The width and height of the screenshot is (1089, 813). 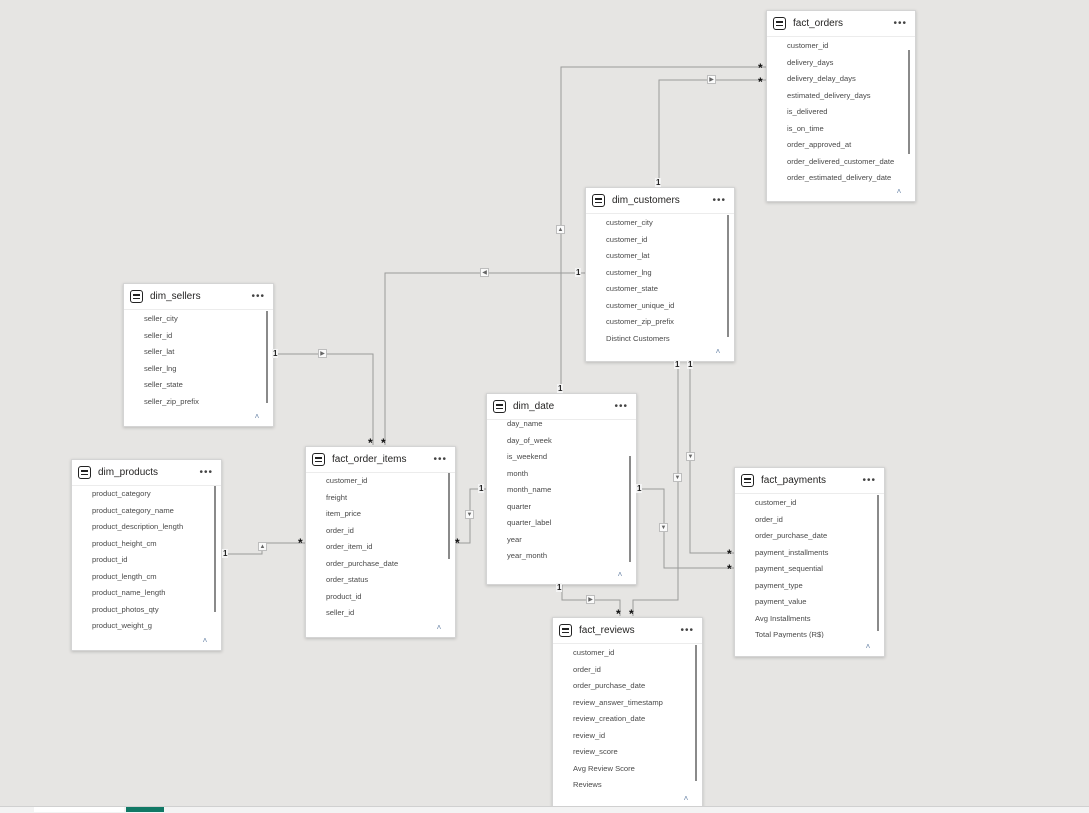 I want to click on field-item: payment_type, so click(x=809, y=586).